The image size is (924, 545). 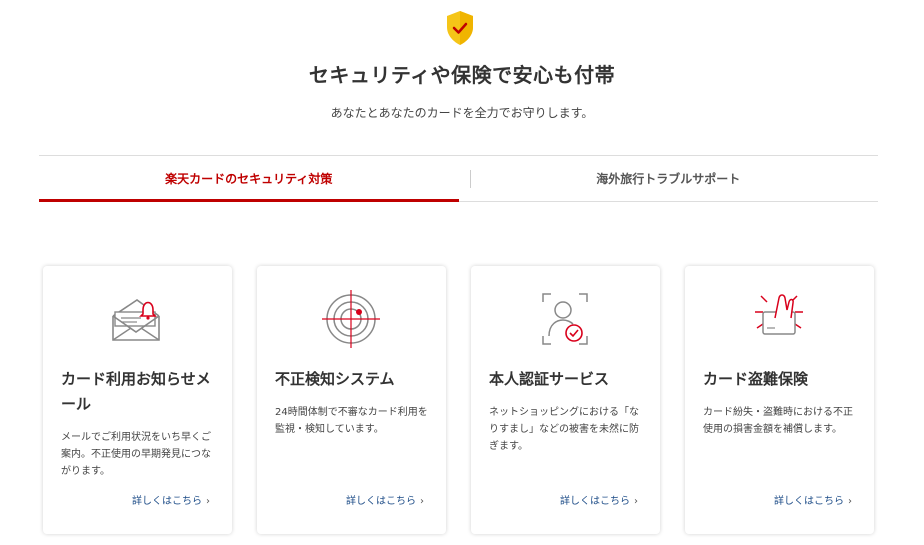 What do you see at coordinates (460, 28) in the screenshot?
I see `shield-check-icon` at bounding box center [460, 28].